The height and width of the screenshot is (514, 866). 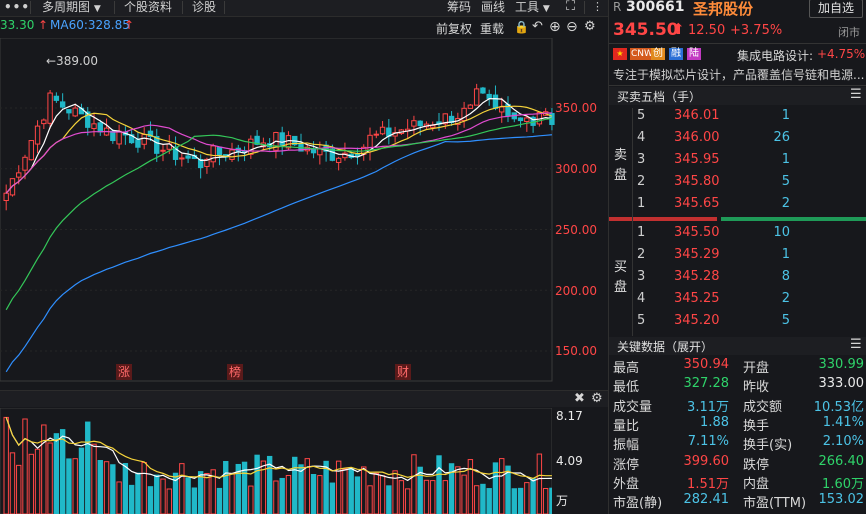 I want to click on reload-button: 重载, so click(x=492, y=28).